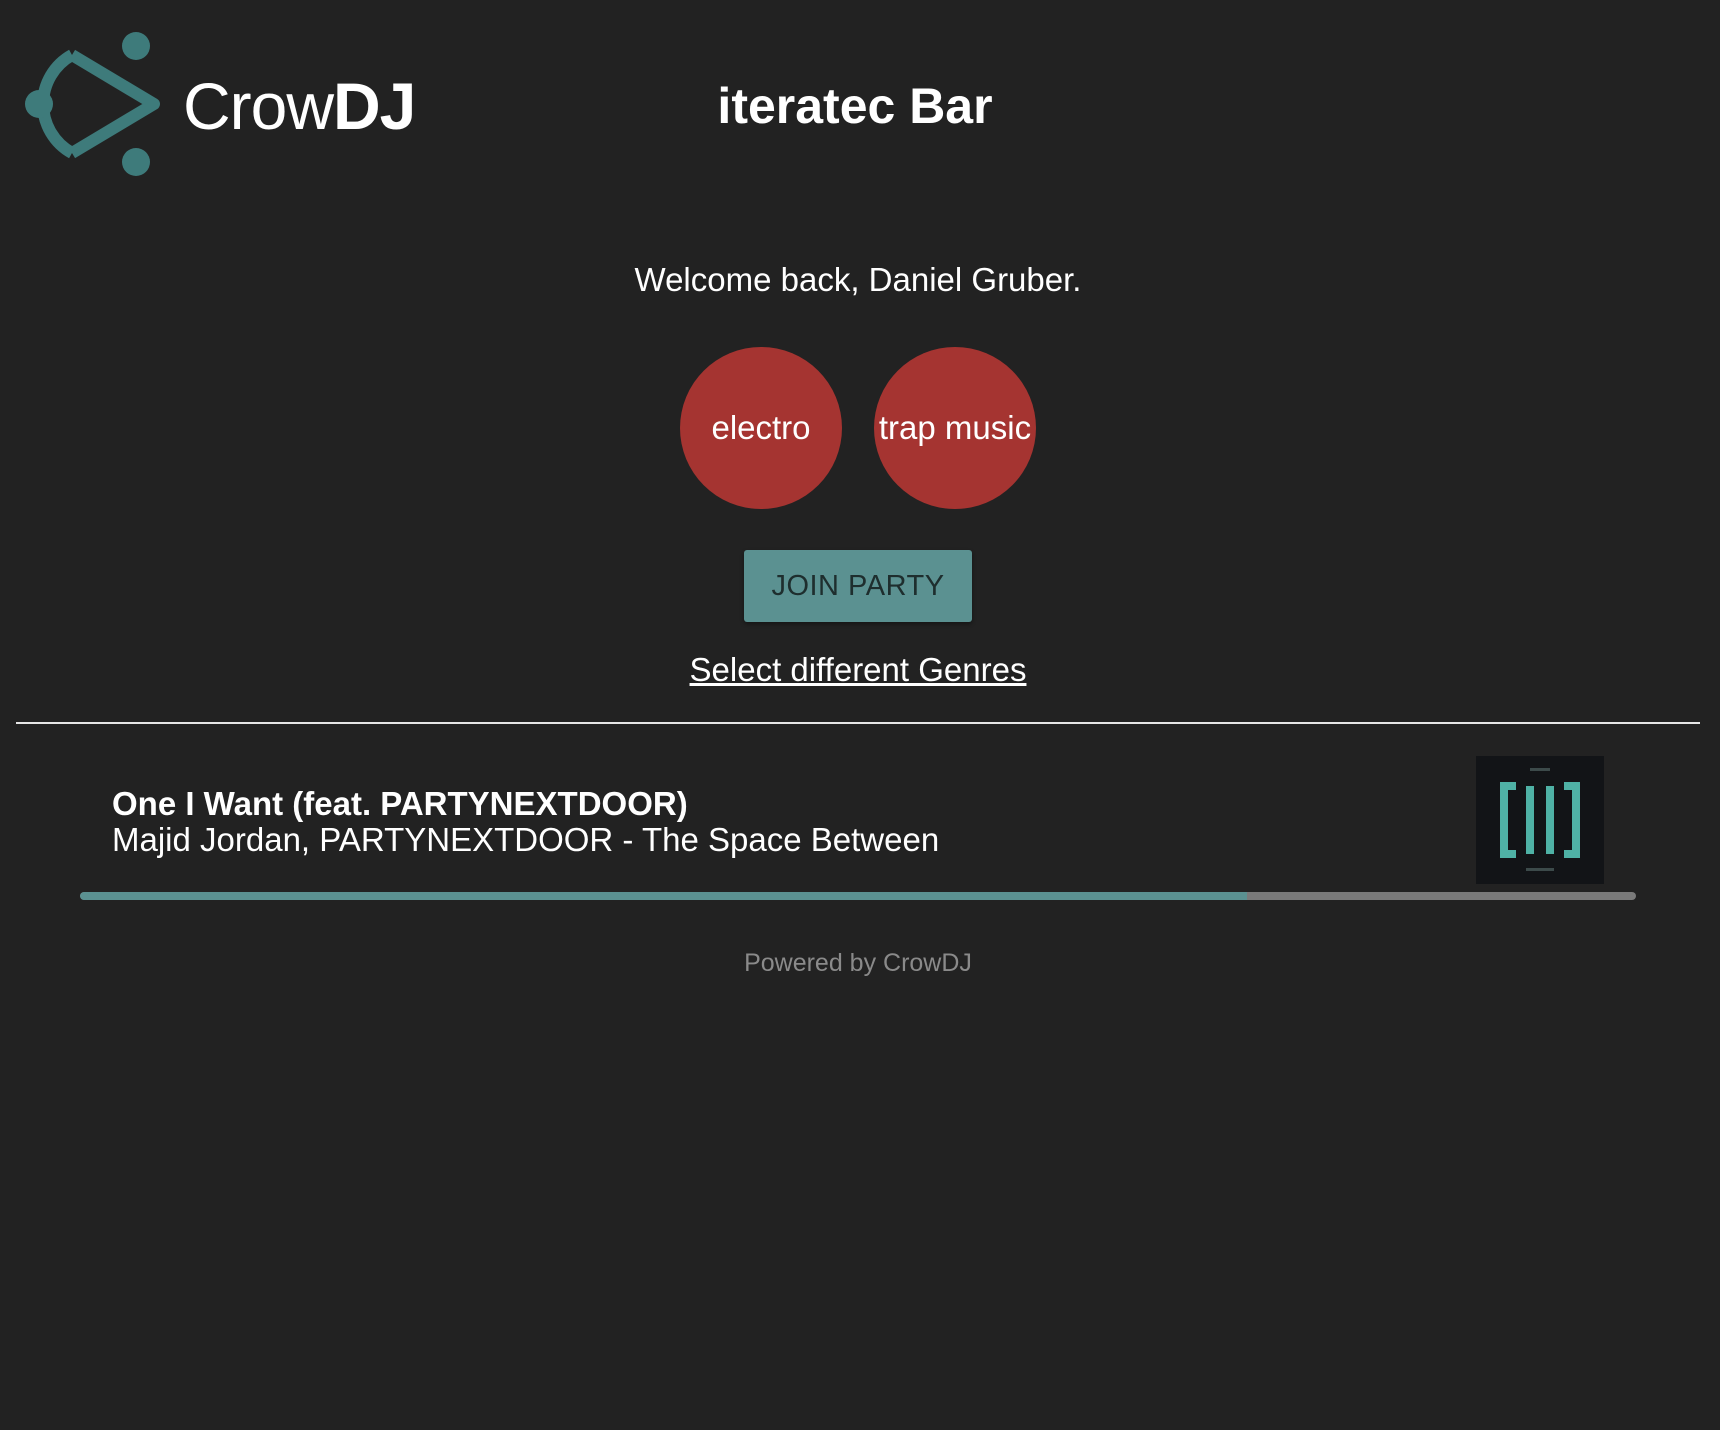 This screenshot has height=1430, width=1720. I want to click on divider, so click(858, 723).